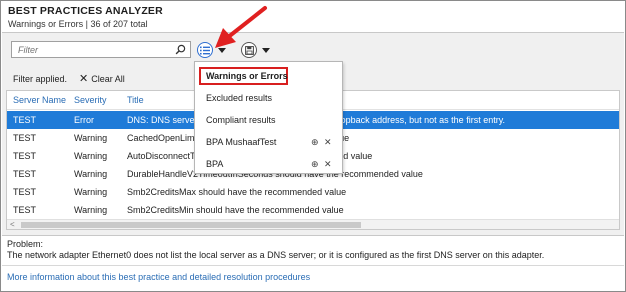 The image size is (626, 292). What do you see at coordinates (135, 100) in the screenshot?
I see `column-header-title: Title` at bounding box center [135, 100].